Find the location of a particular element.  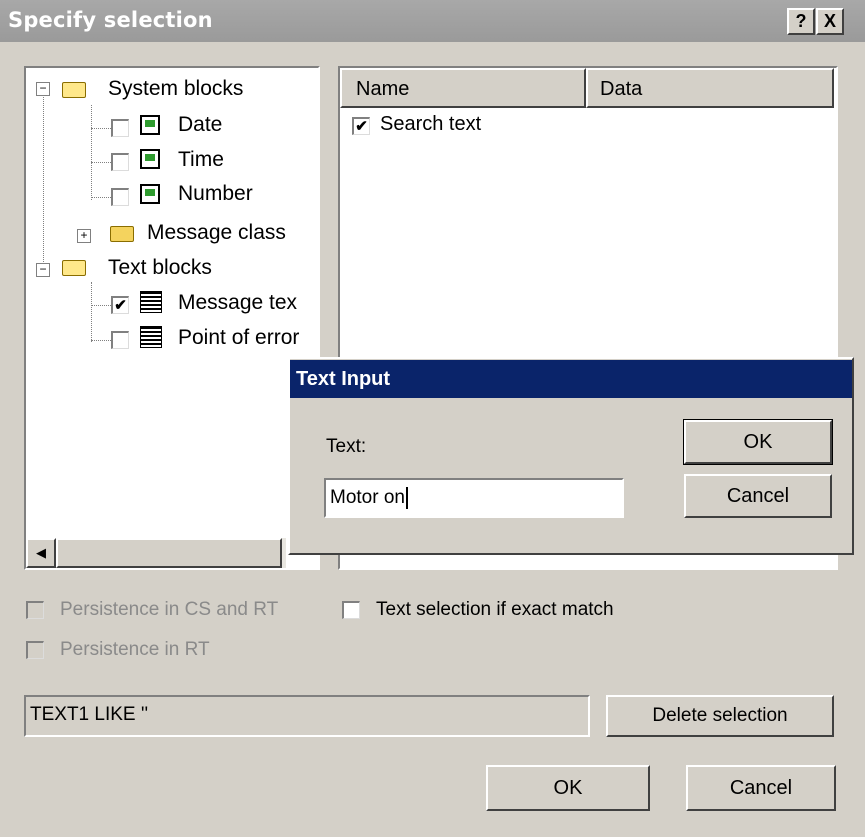

delete-selection-button: Delete selection is located at coordinates (720, 716).